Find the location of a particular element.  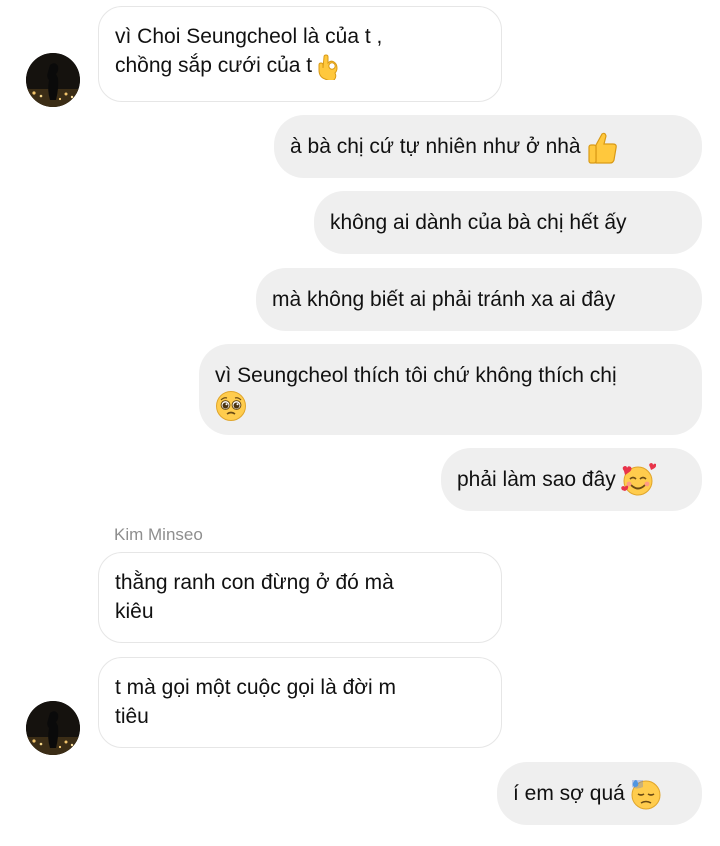

sender-name: Kim Minseo is located at coordinates (158, 534).